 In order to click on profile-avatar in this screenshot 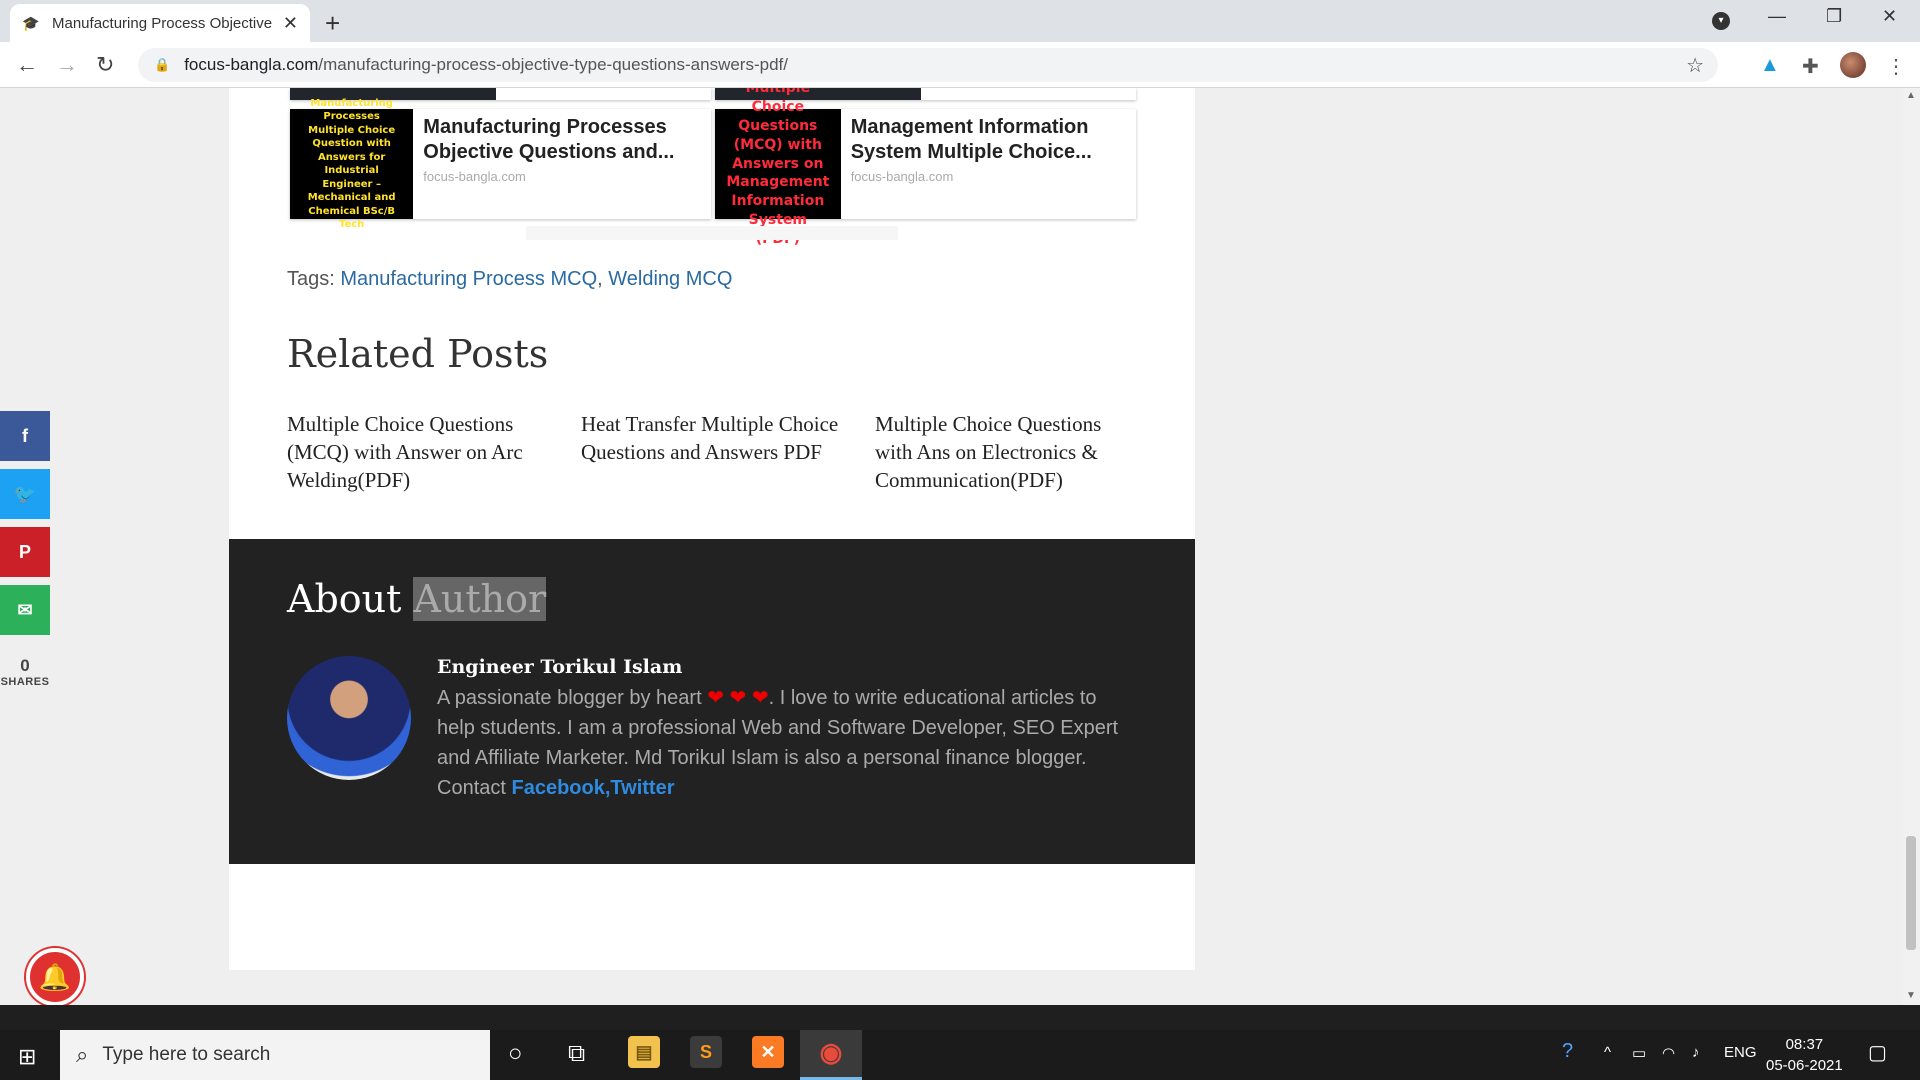, I will do `click(1853, 65)`.